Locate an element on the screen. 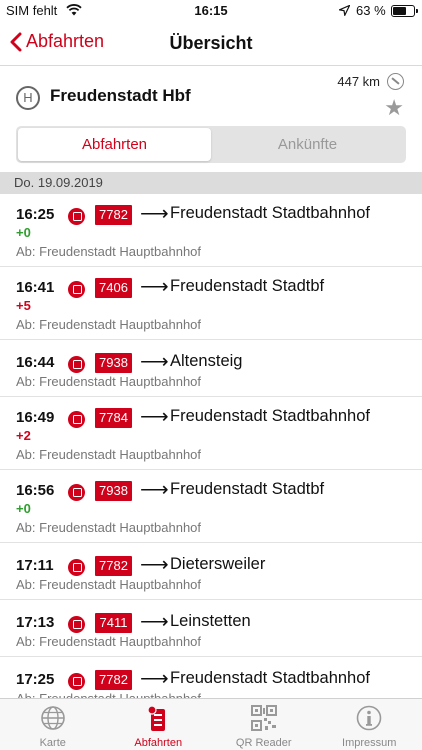  page-title: Übersicht is located at coordinates (211, 43).